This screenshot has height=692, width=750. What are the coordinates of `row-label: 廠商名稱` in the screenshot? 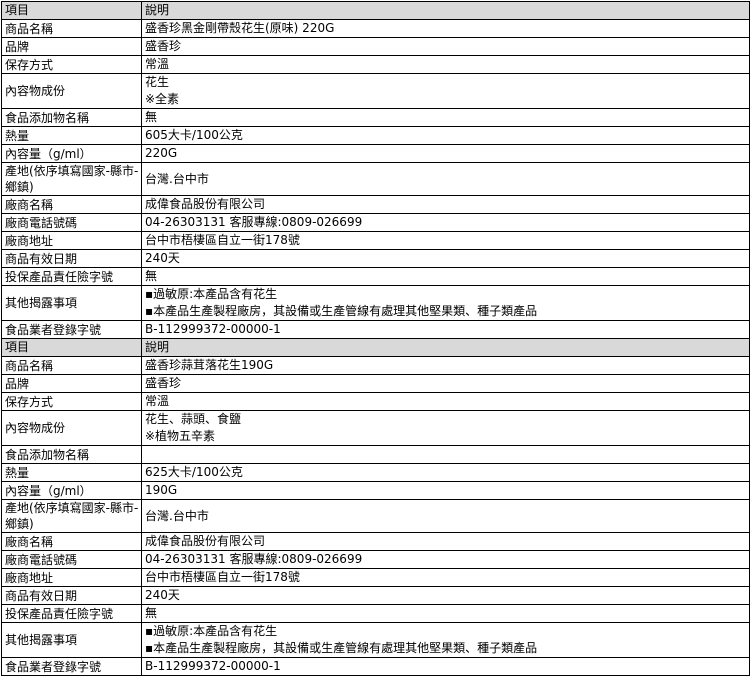 It's located at (71, 204).